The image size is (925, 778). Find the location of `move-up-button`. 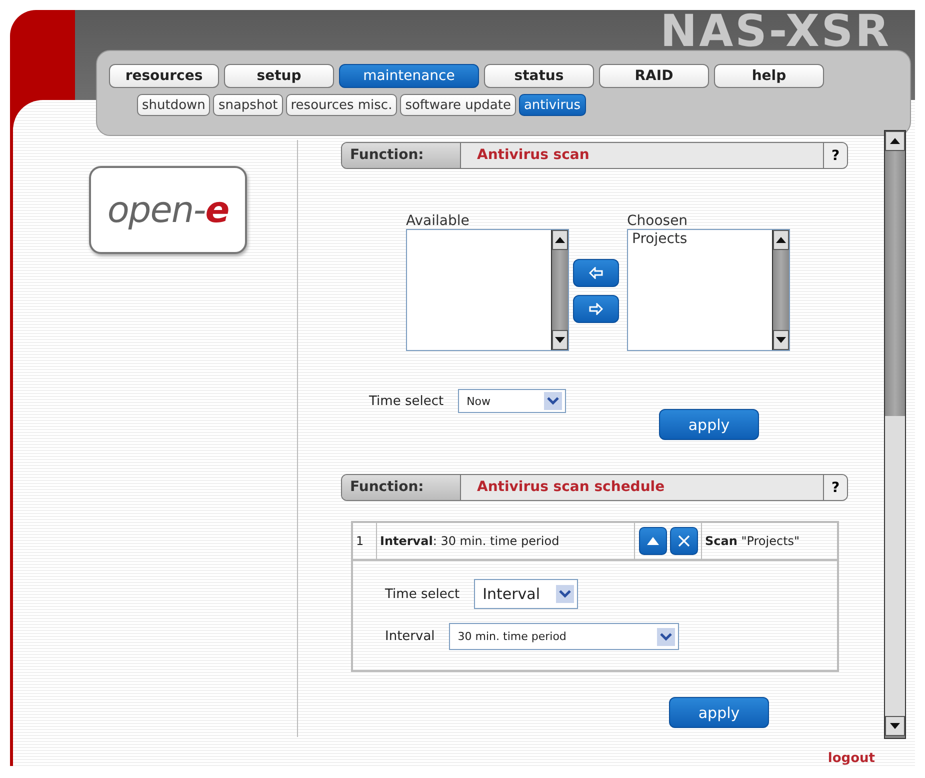

move-up-button is located at coordinates (652, 541).